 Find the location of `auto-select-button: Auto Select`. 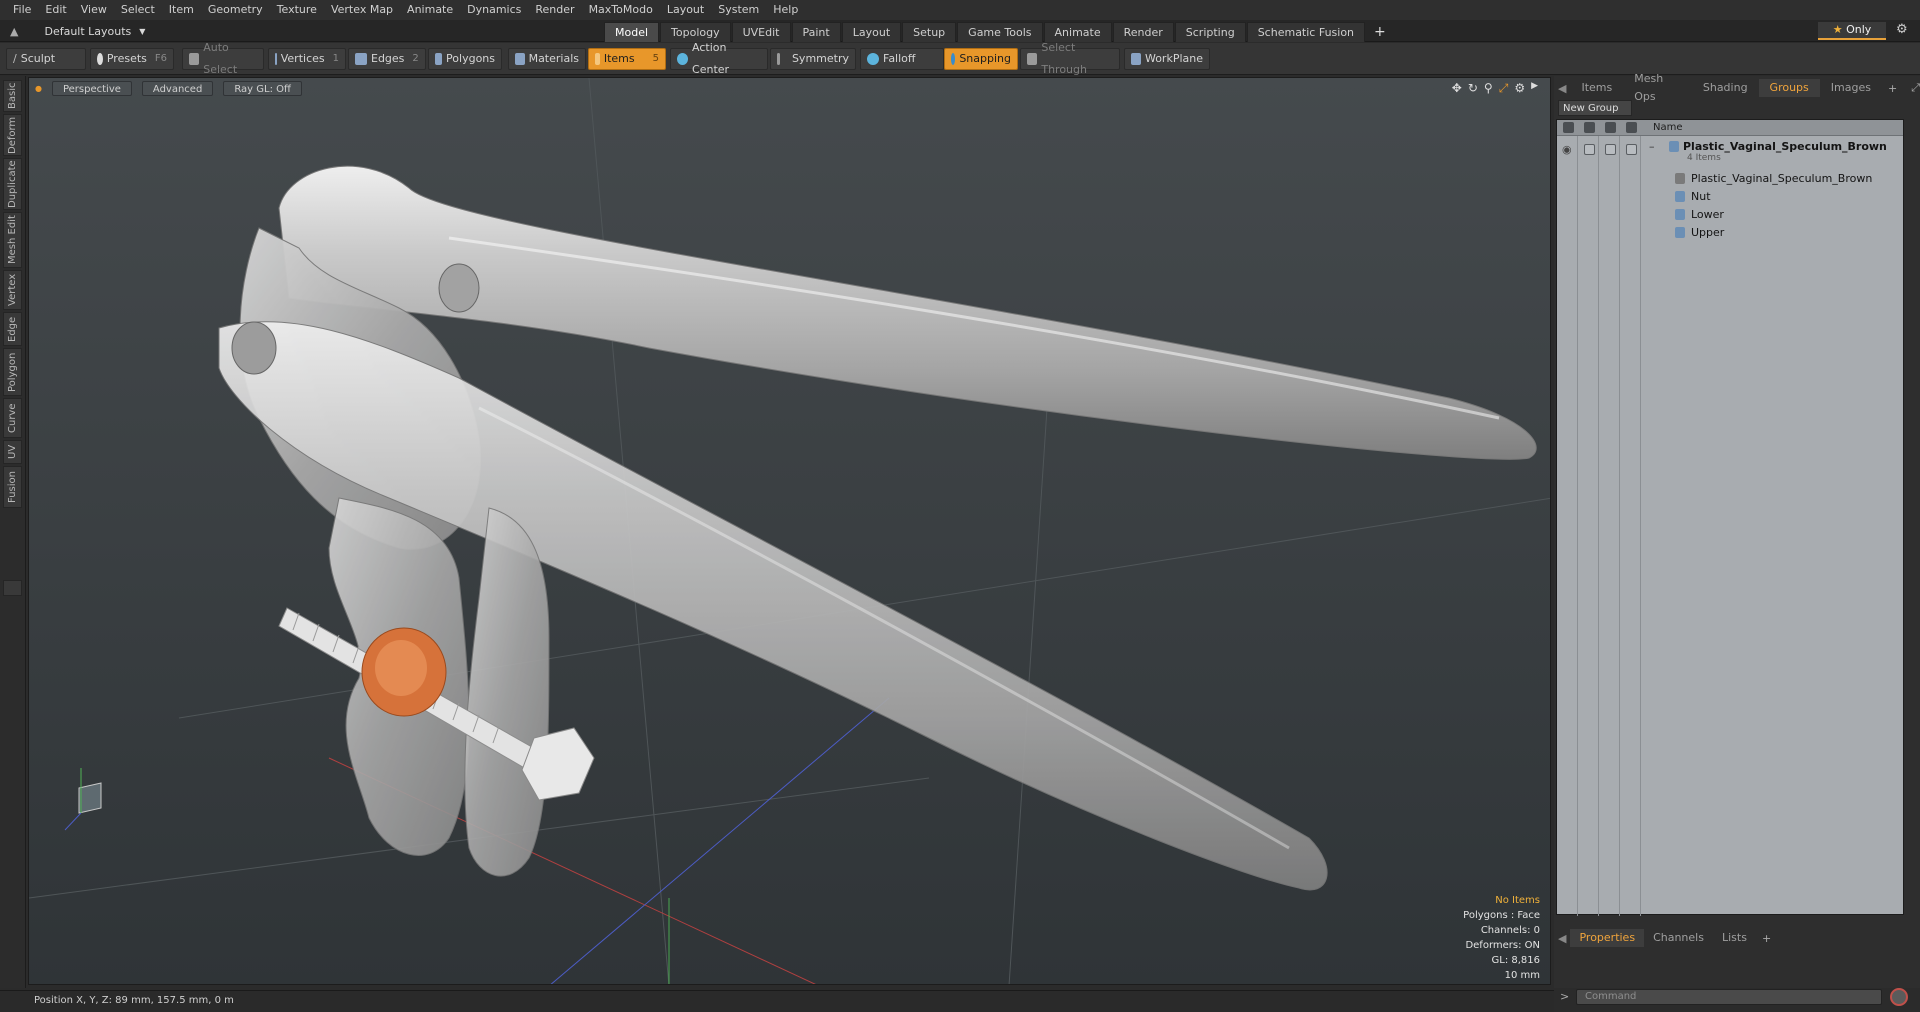

auto-select-button: Auto Select is located at coordinates (223, 58).